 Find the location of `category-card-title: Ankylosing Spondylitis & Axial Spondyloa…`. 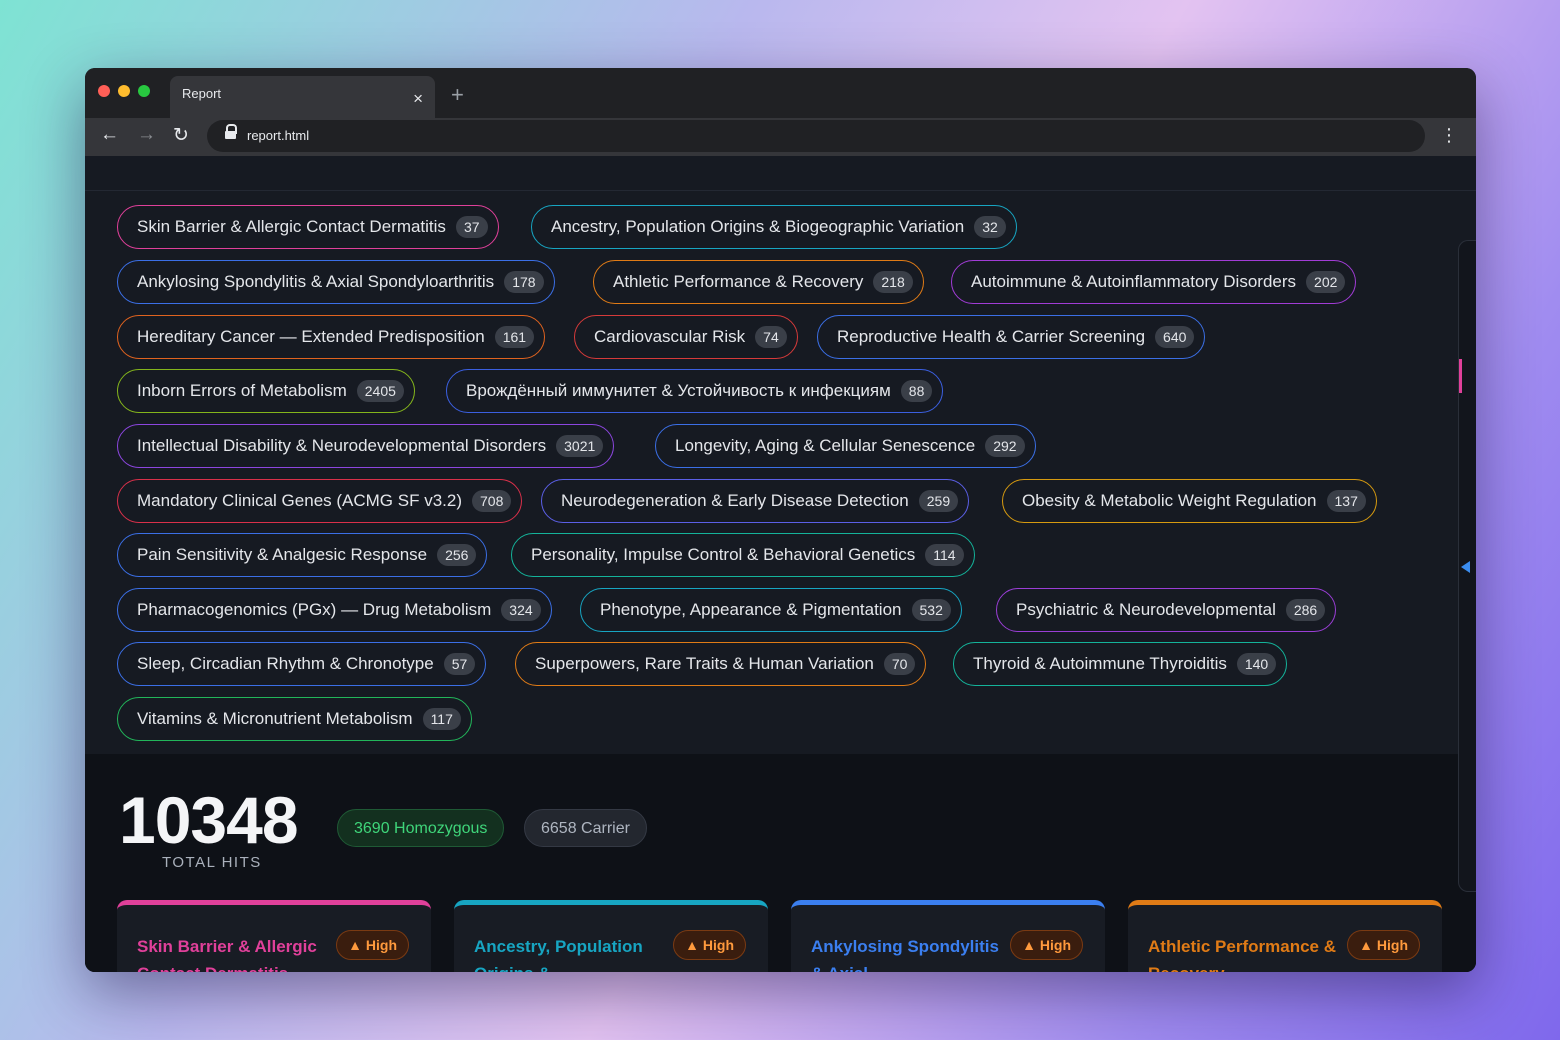

category-card-title: Ankylosing Spondylitis & Axial Spondyloa… is located at coordinates (905, 954).